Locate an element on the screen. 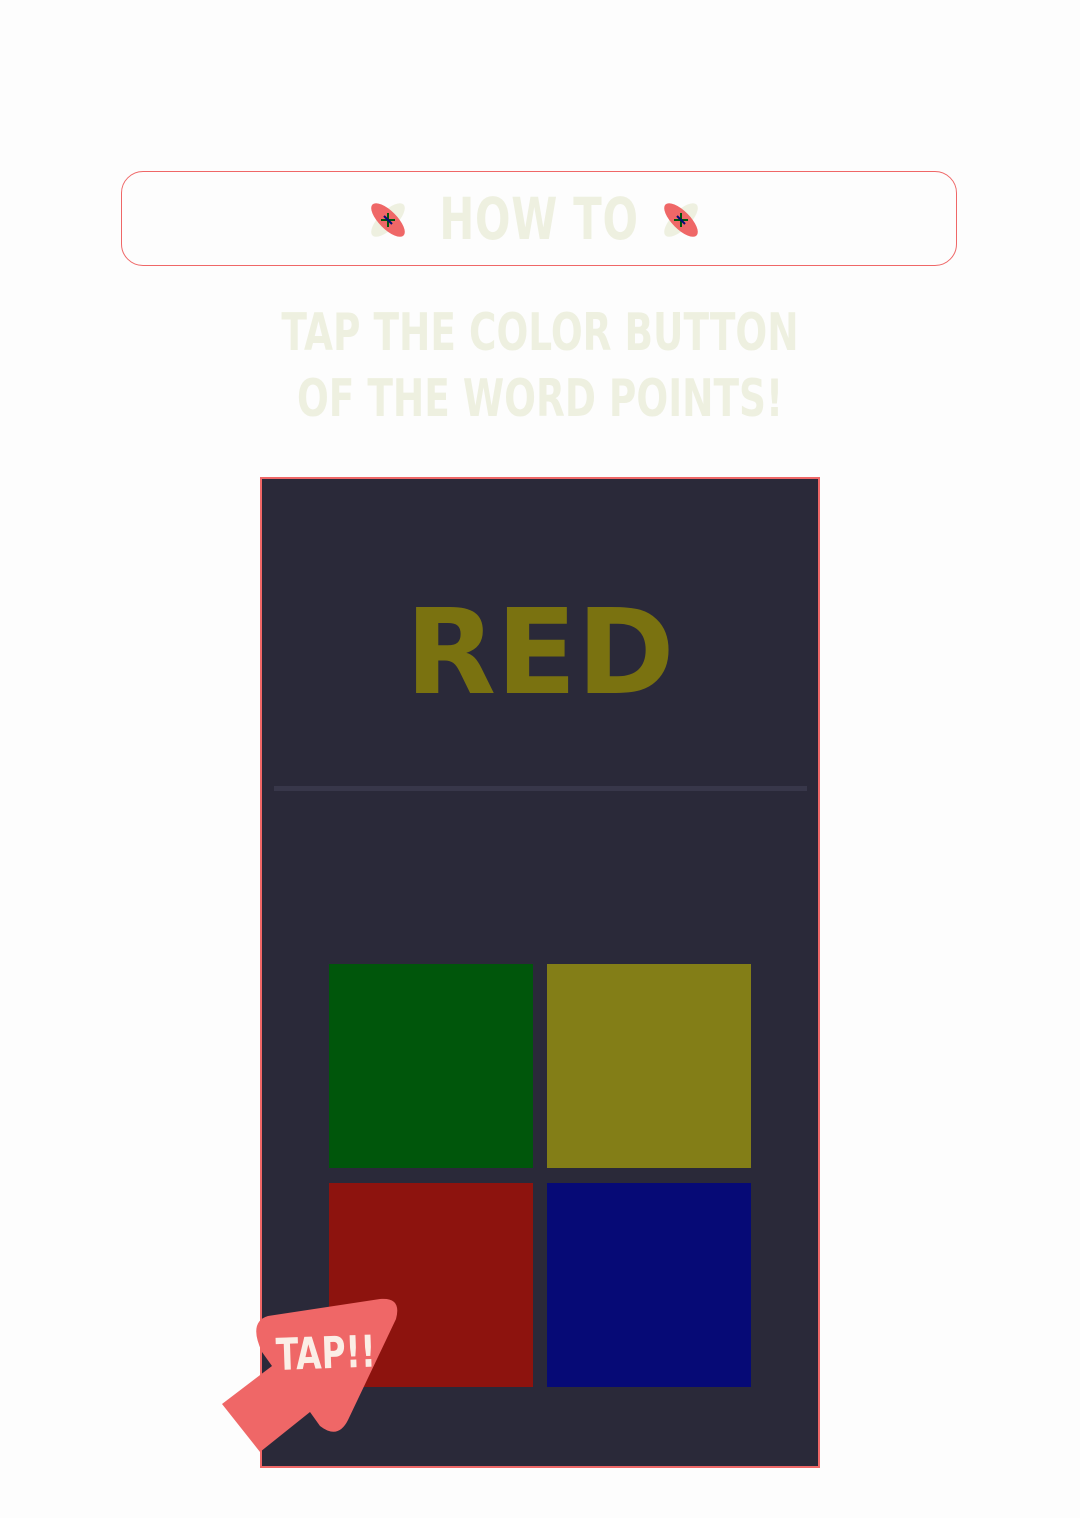 The height and width of the screenshot is (1518, 1080). instructions-text: TAP THE COLOR BUTTON OF THE WORD POINTS! is located at coordinates (540, 366).